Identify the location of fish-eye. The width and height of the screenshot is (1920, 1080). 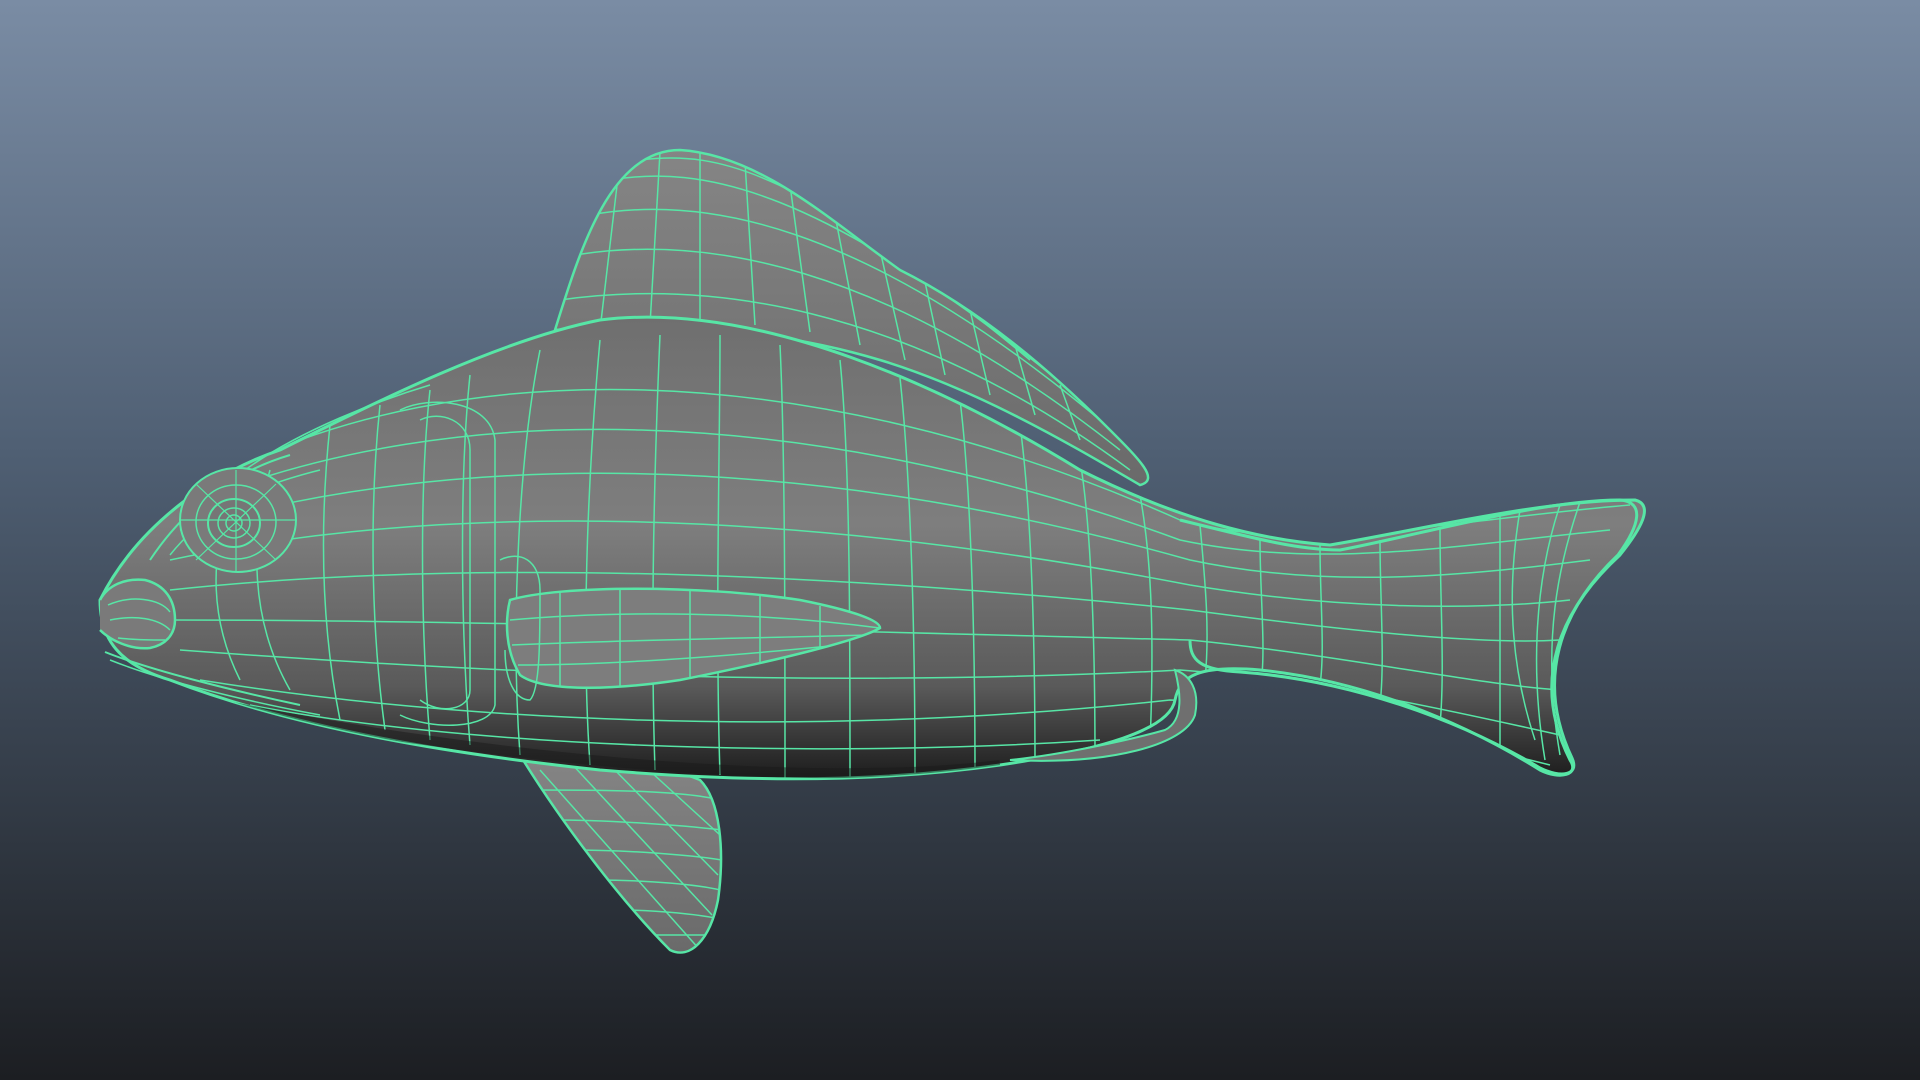
(238, 520).